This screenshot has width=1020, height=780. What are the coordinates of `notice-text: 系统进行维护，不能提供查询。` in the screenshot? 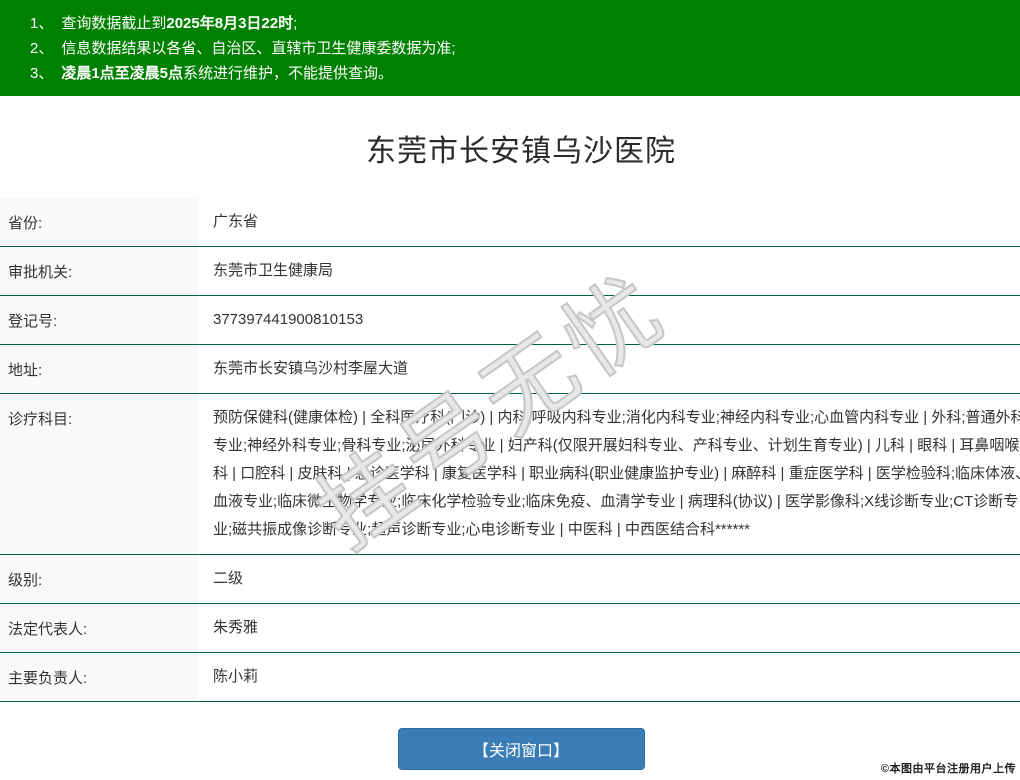 It's located at (288, 73).